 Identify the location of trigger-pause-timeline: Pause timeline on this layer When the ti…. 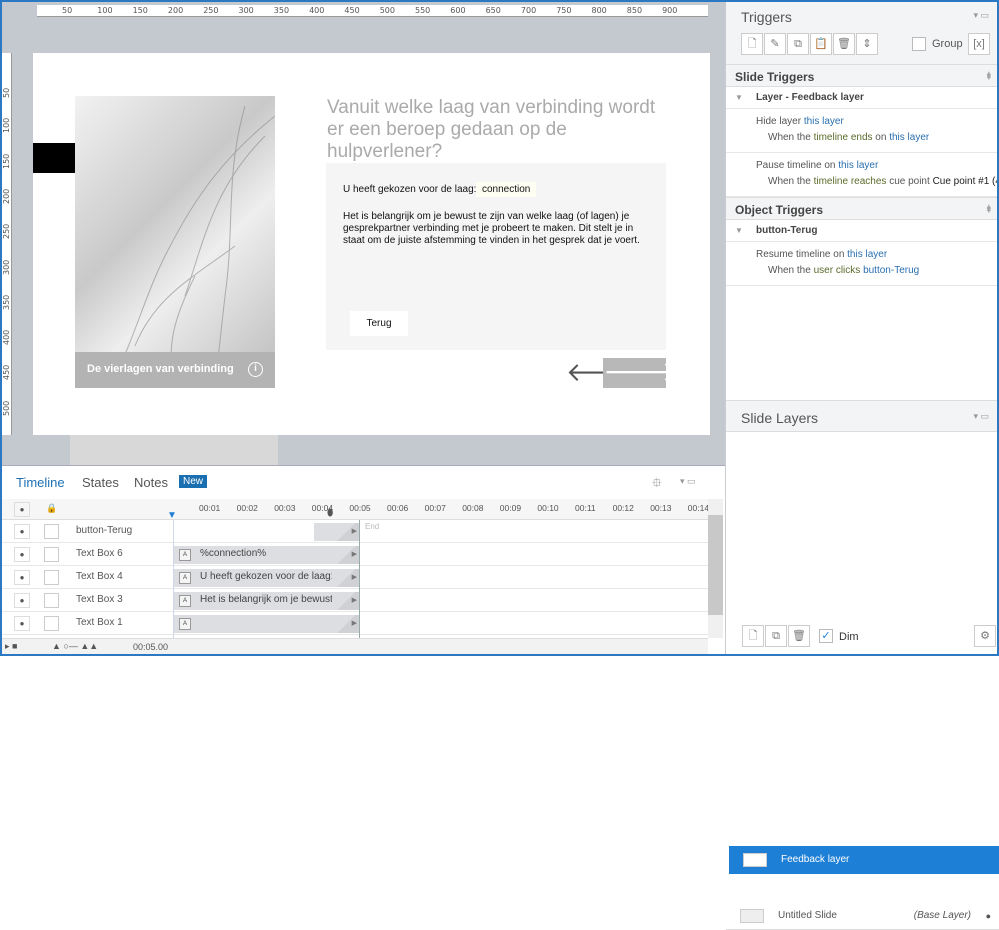
(862, 175).